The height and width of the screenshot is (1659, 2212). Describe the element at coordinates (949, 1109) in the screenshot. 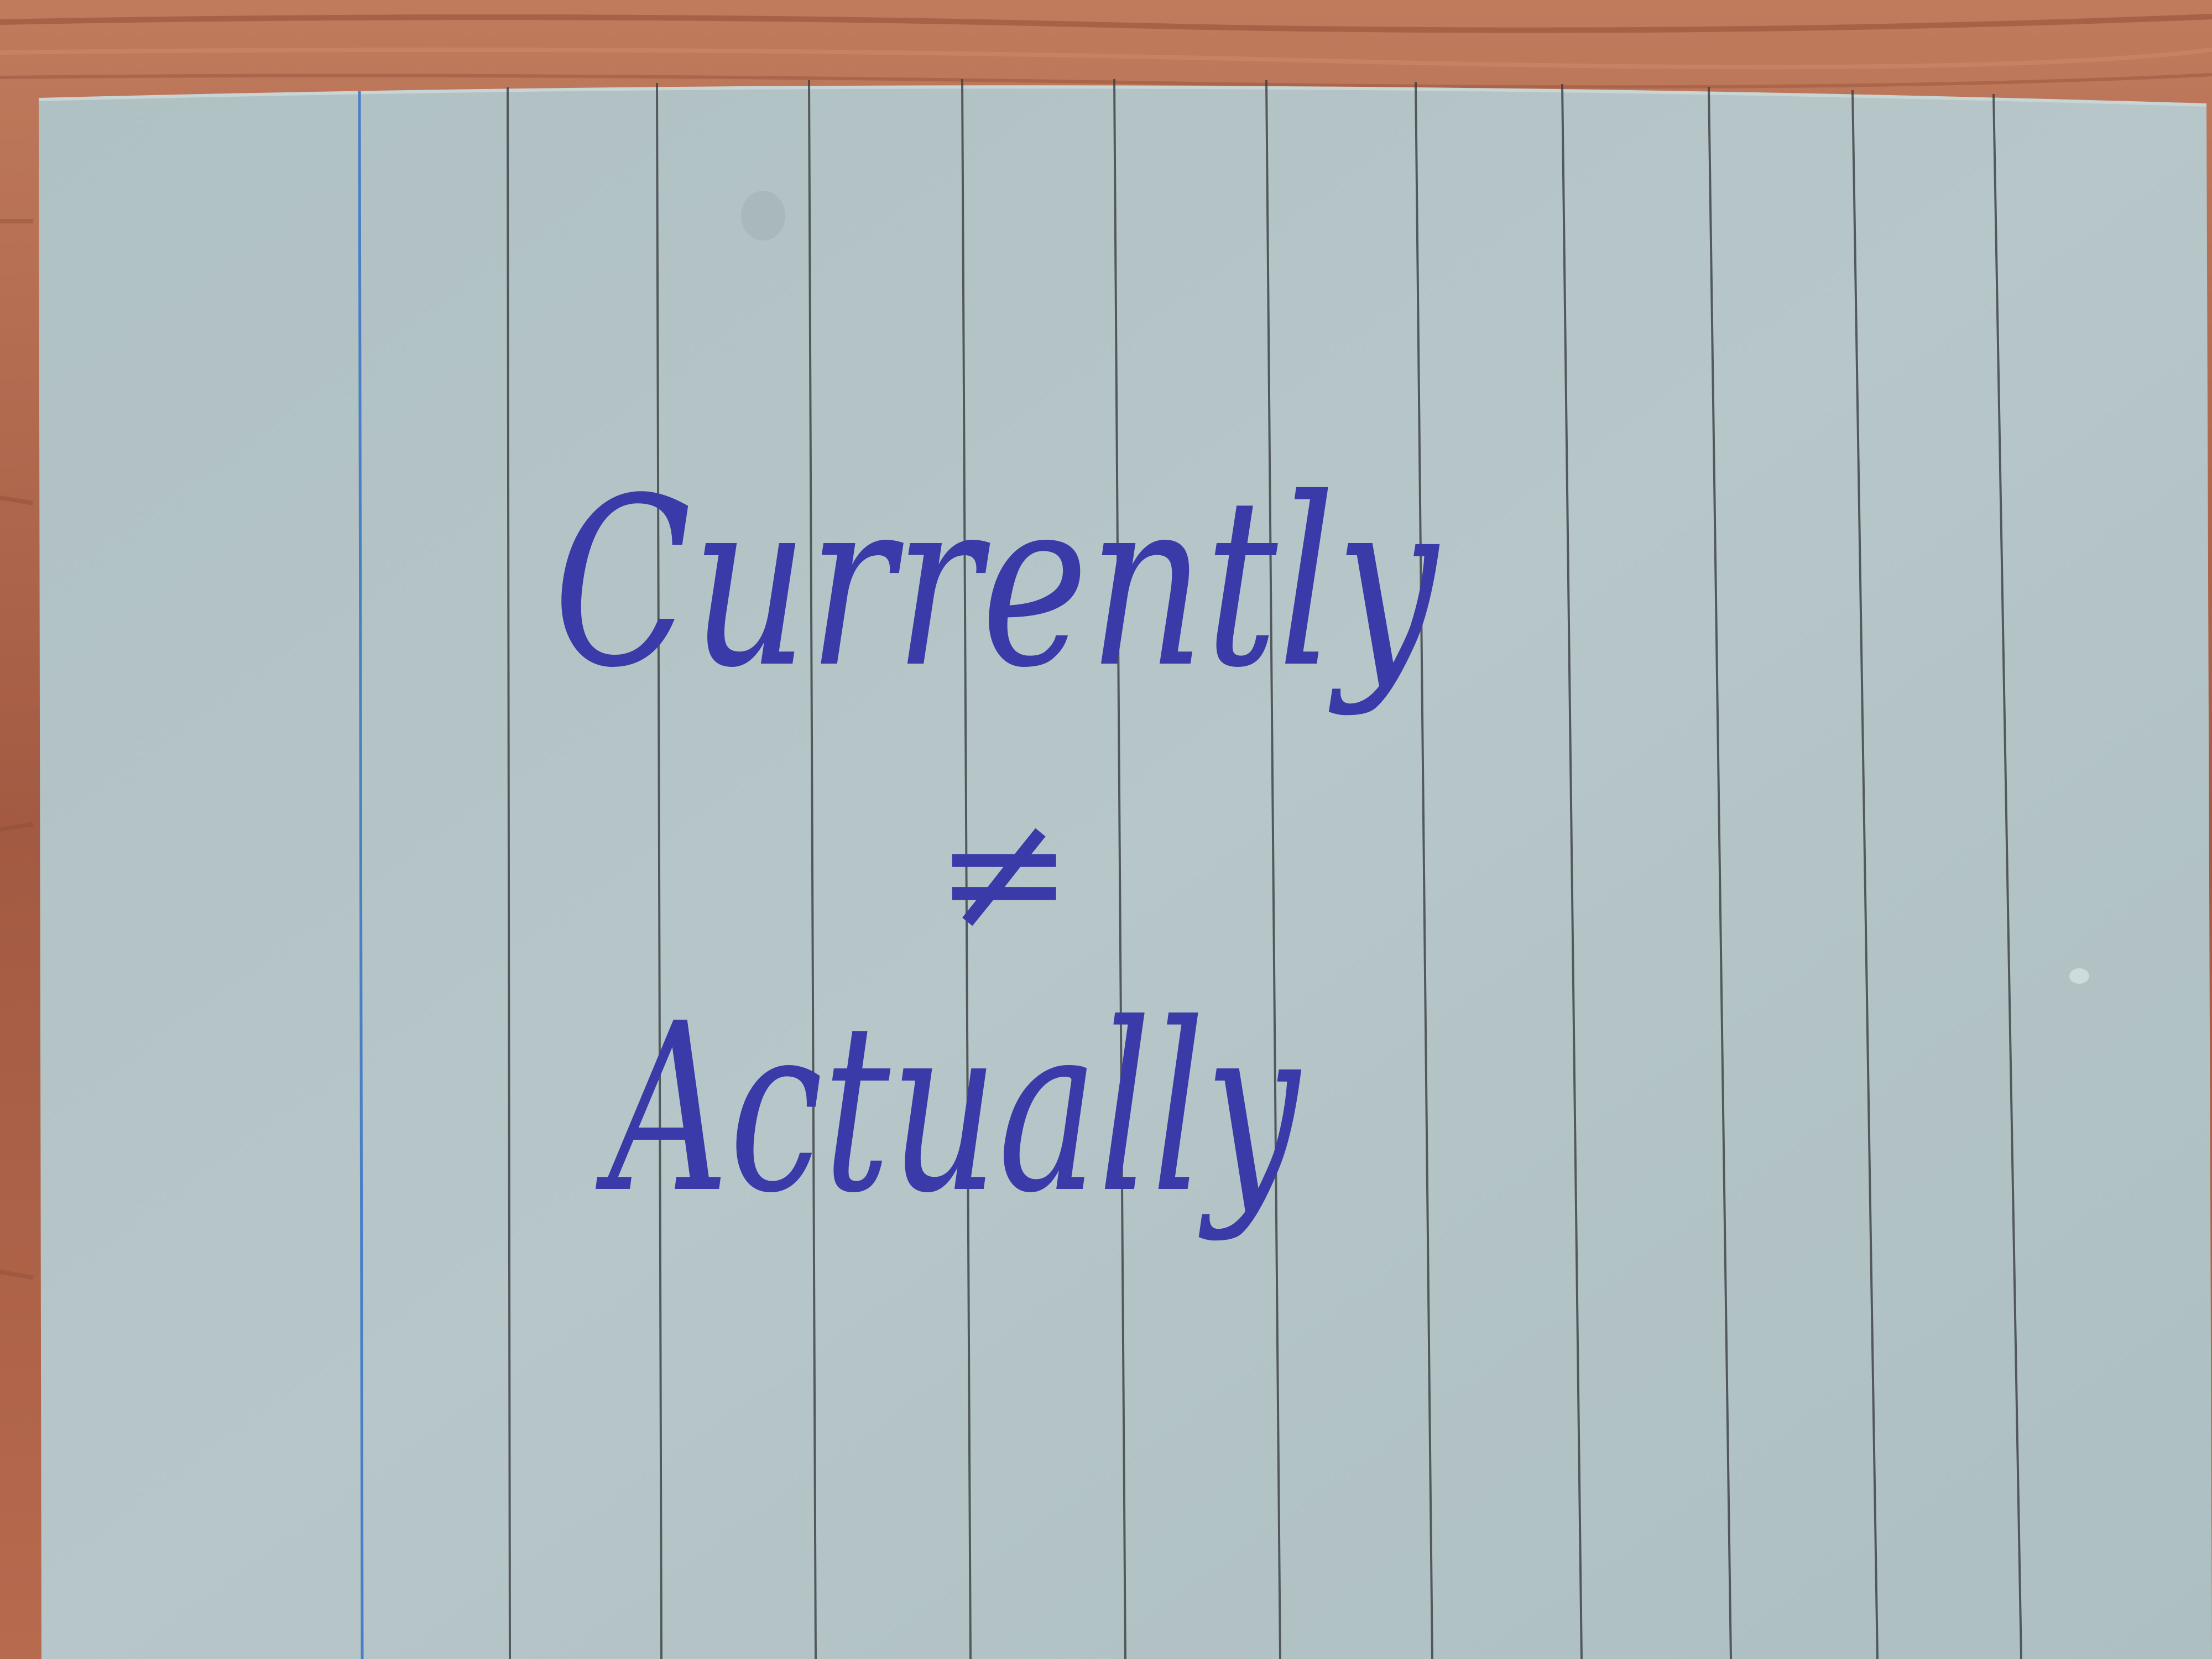

I see `handwritten-word-actually: Actually` at that location.